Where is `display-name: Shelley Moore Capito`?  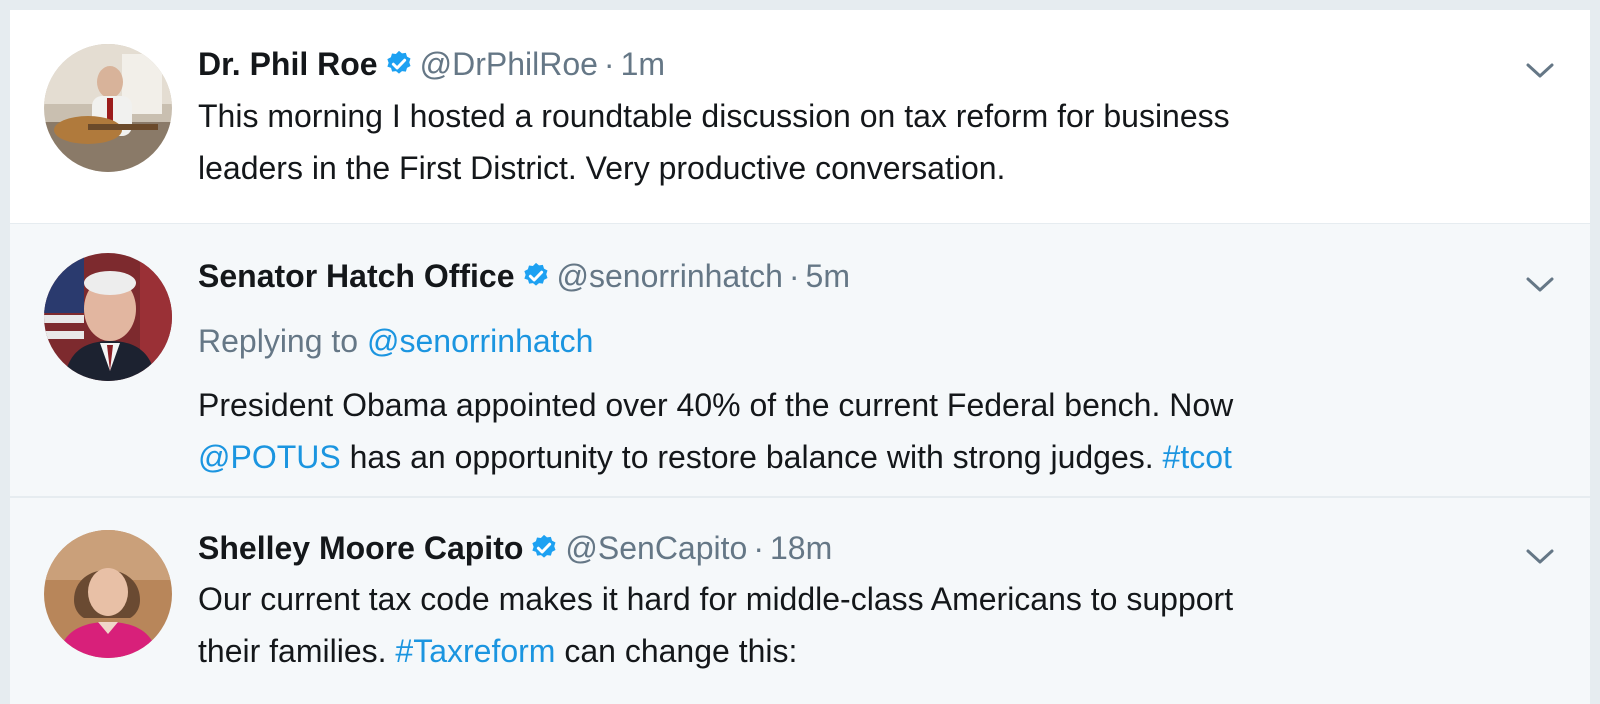 display-name: Shelley Moore Capito is located at coordinates (360, 548).